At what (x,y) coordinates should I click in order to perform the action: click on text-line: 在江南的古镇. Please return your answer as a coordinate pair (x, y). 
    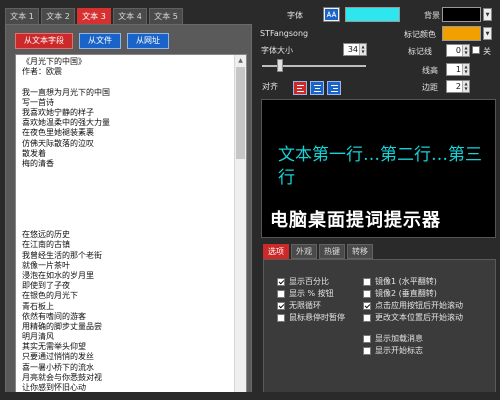
    Looking at the image, I should click on (46, 245).